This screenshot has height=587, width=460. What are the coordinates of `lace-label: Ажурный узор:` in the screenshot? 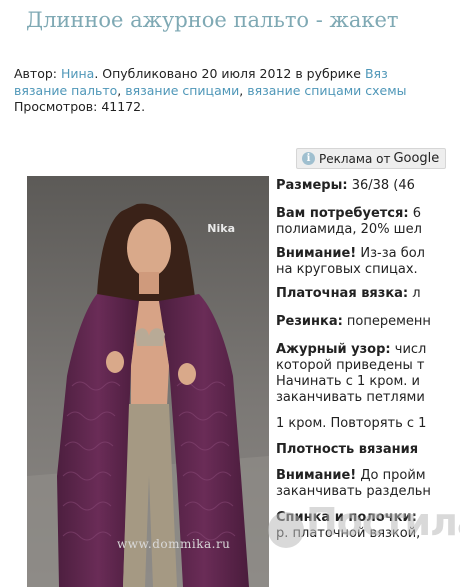 It's located at (333, 349).